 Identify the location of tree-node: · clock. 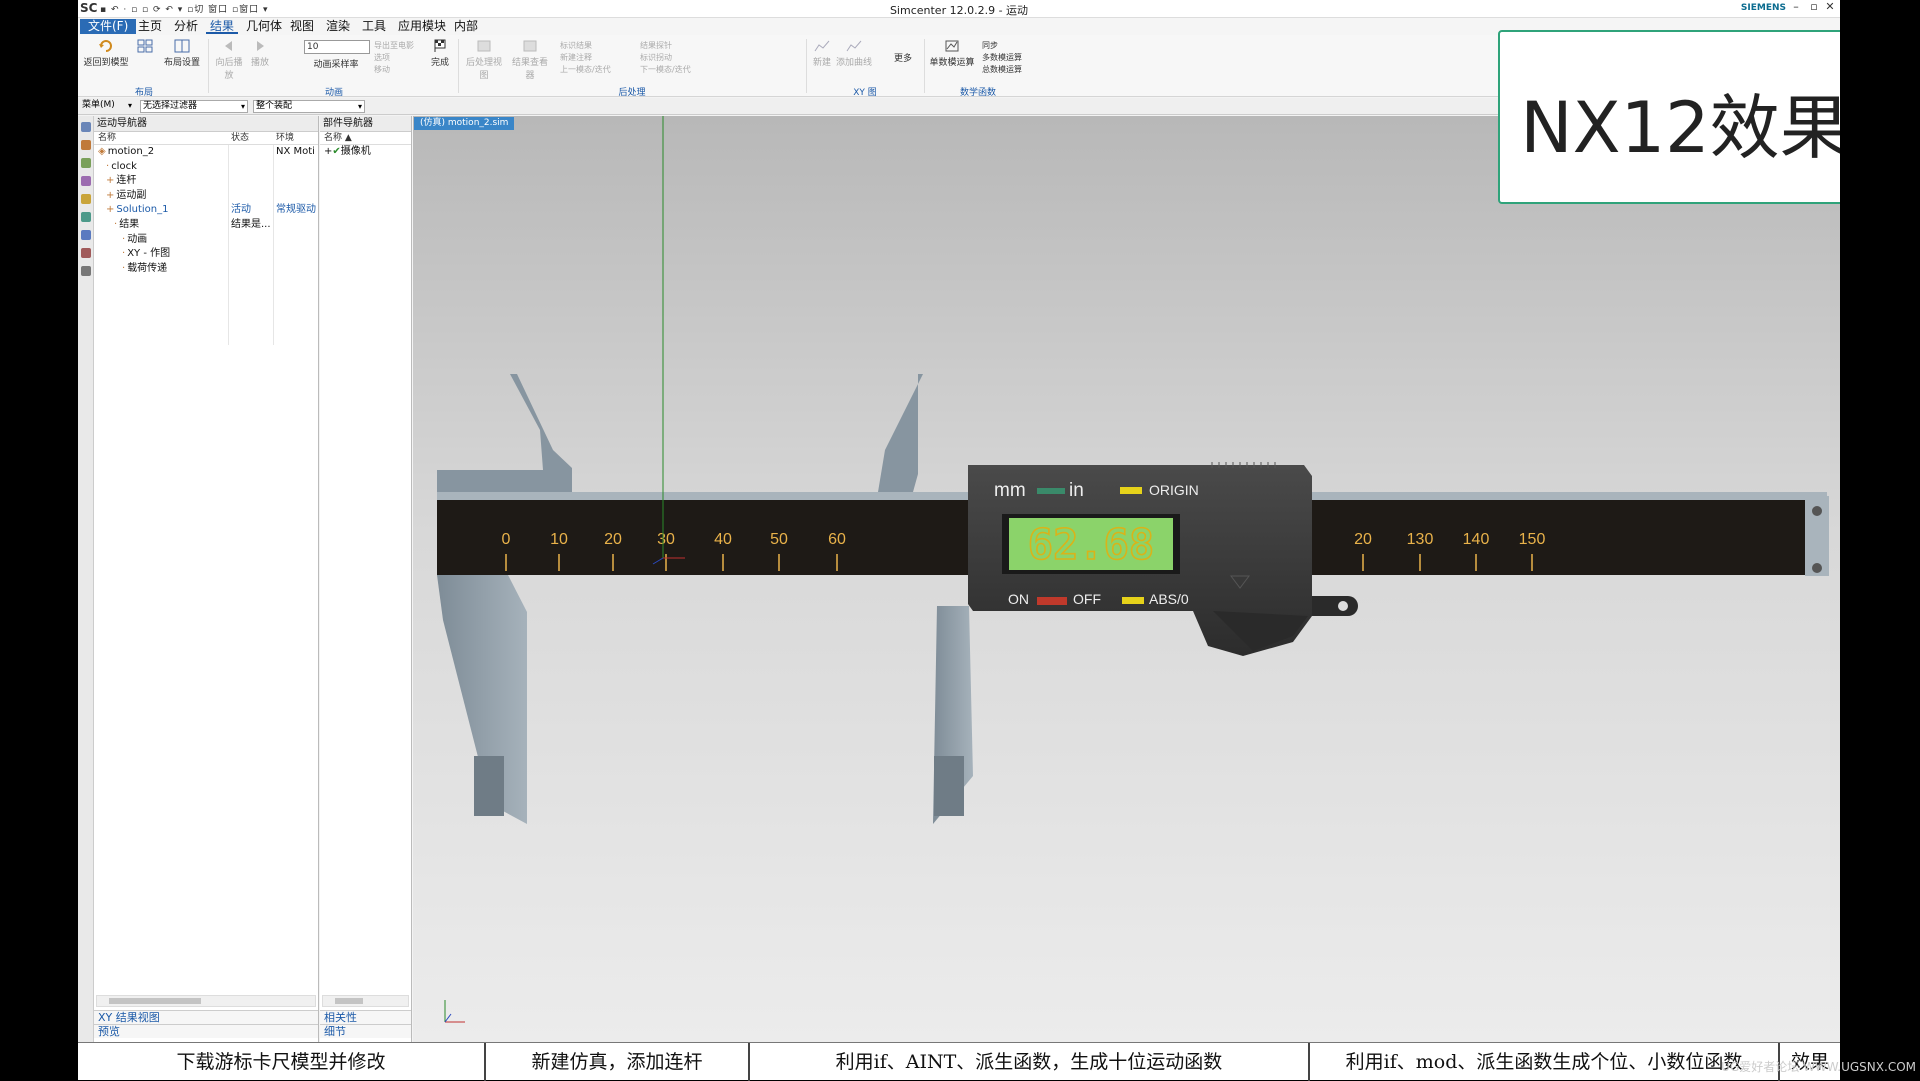
(206, 167).